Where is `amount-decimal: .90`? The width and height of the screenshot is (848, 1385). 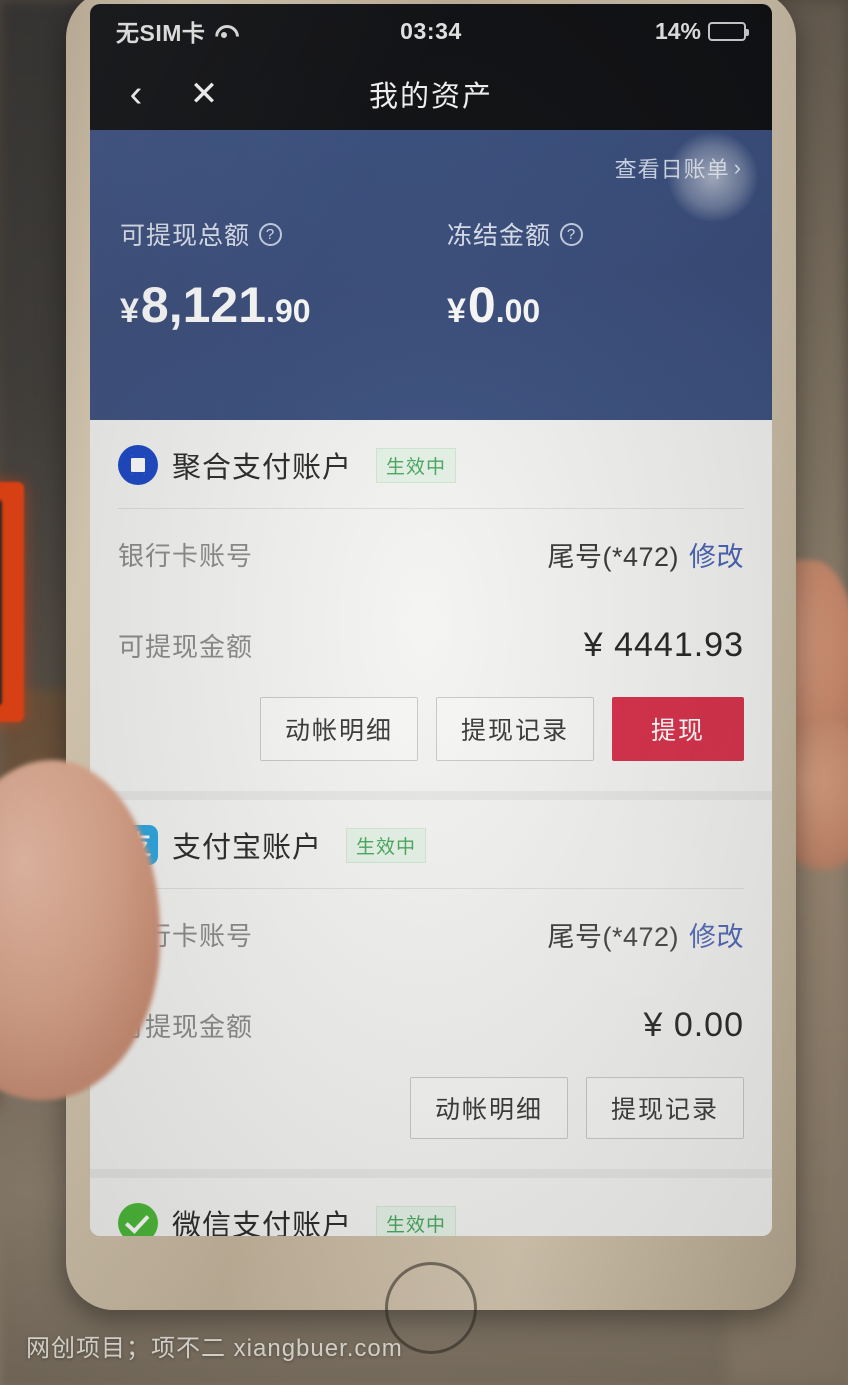
amount-decimal: .90 is located at coordinates (288, 311).